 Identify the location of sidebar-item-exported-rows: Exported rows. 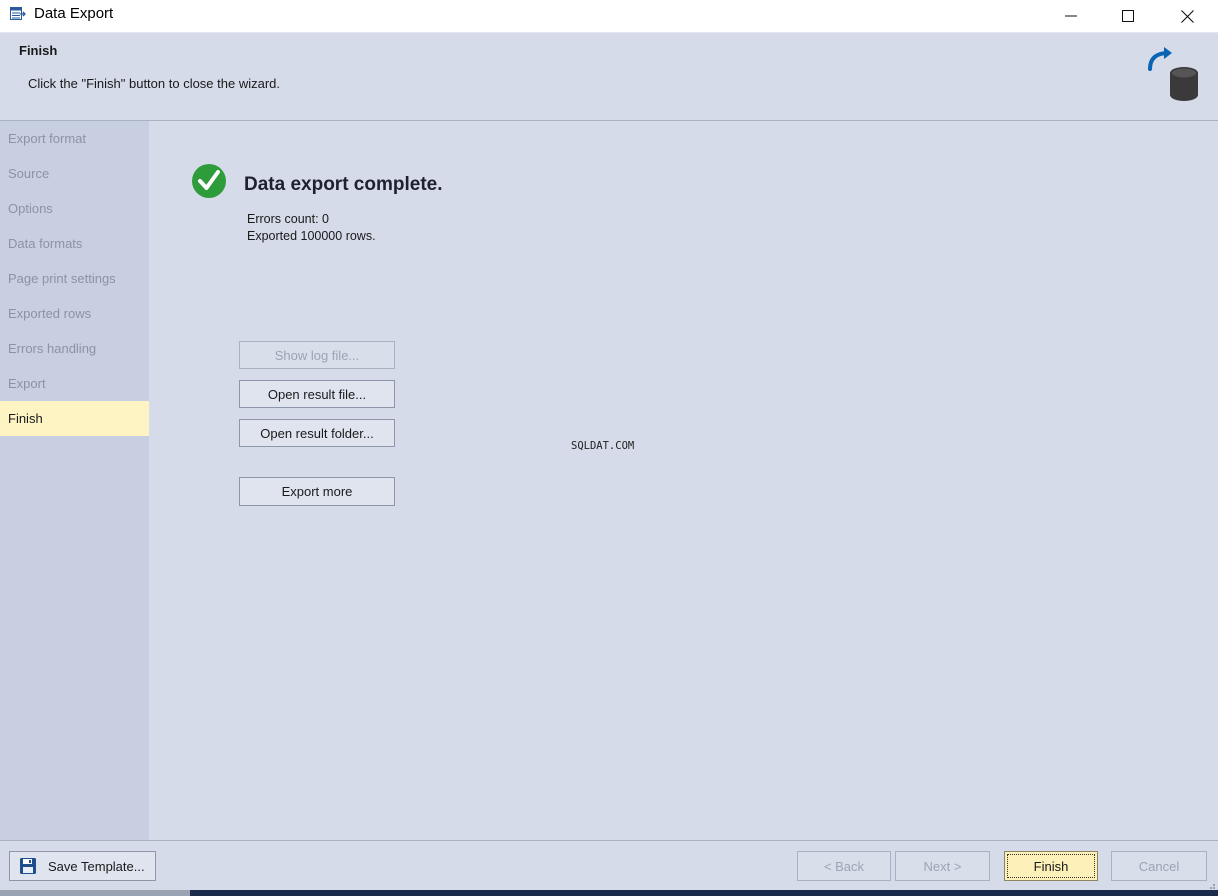
(74, 313).